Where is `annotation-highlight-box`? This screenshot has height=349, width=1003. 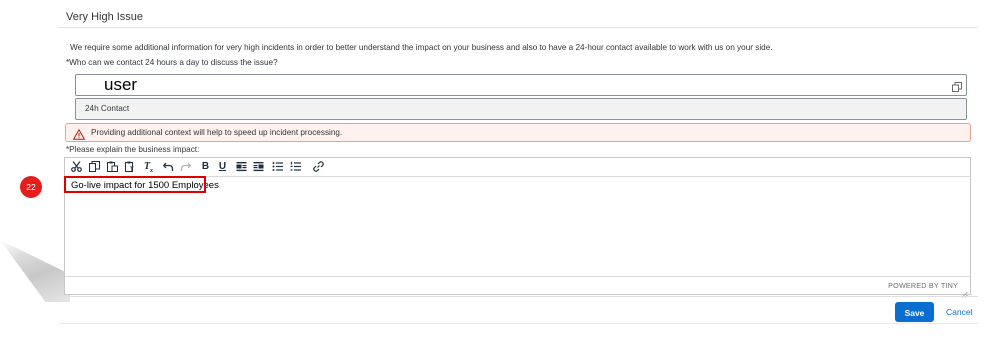 annotation-highlight-box is located at coordinates (135, 184).